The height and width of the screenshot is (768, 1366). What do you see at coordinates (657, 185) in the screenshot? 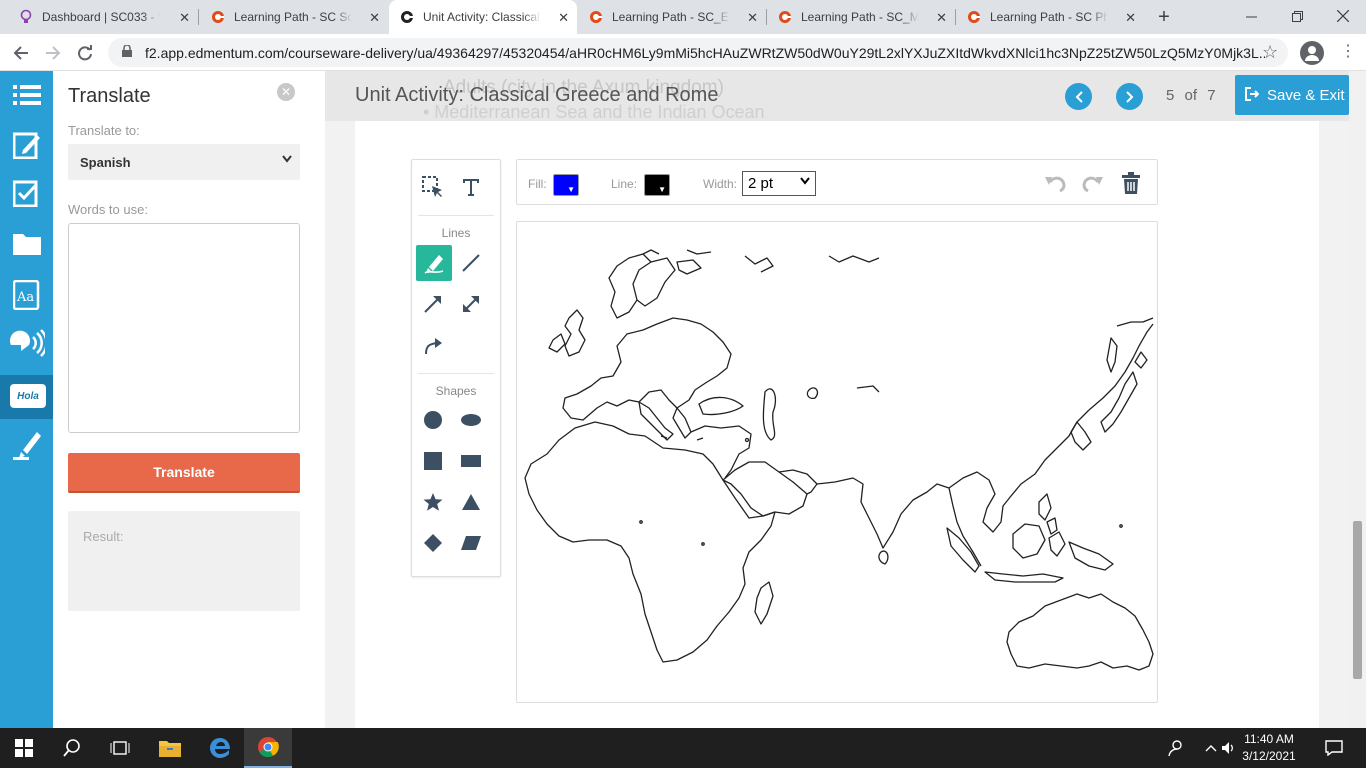
I see `line-color-picker: ▼` at bounding box center [657, 185].